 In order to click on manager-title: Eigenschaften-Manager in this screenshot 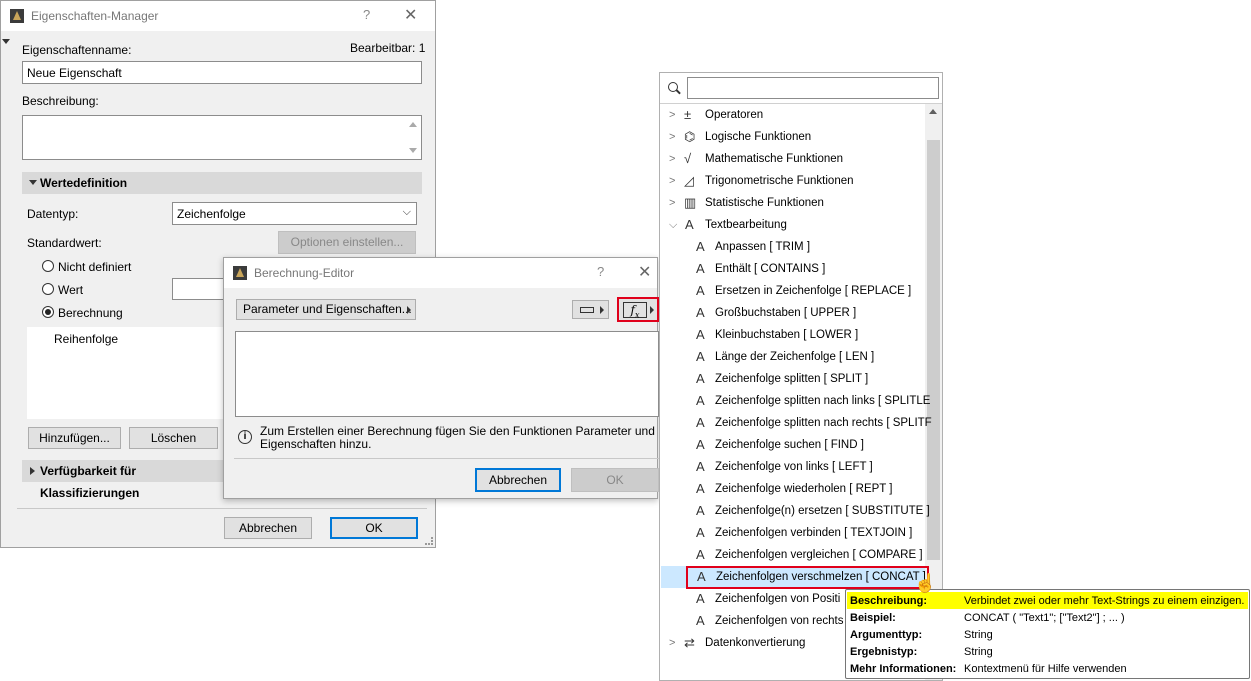, I will do `click(95, 16)`.